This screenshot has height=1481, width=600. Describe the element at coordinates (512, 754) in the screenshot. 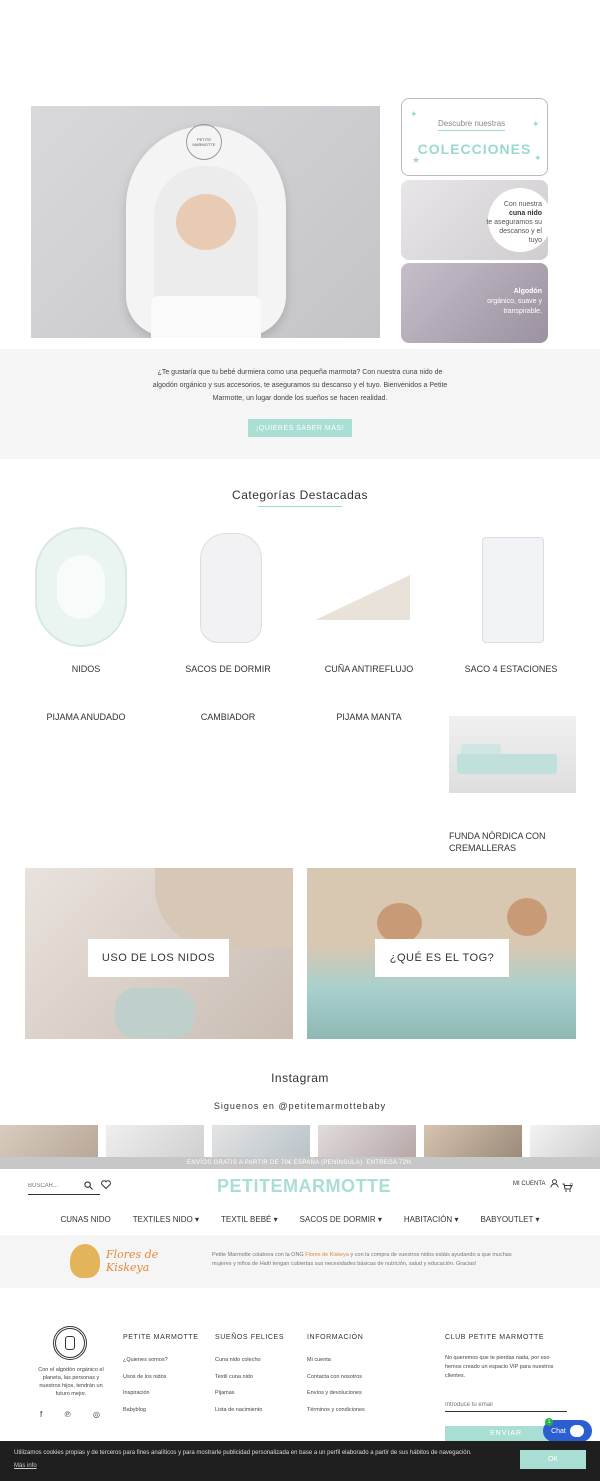

I see `funda-nordica-image` at that location.